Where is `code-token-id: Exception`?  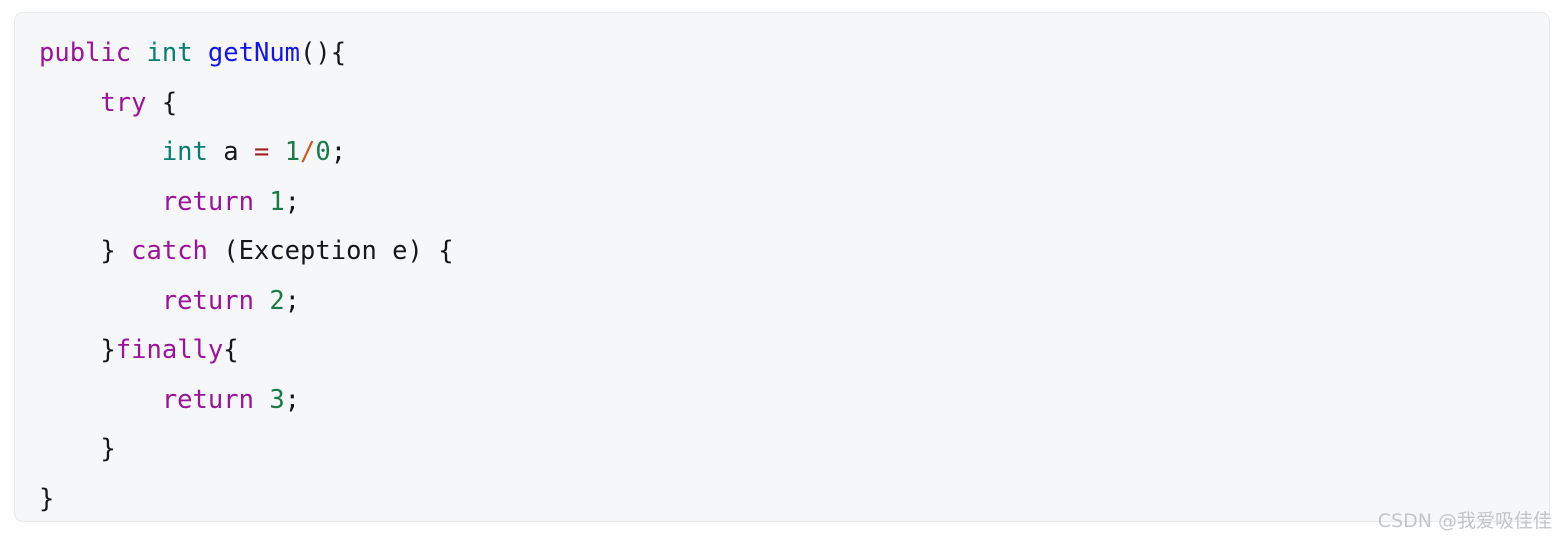 code-token-id: Exception is located at coordinates (307, 251).